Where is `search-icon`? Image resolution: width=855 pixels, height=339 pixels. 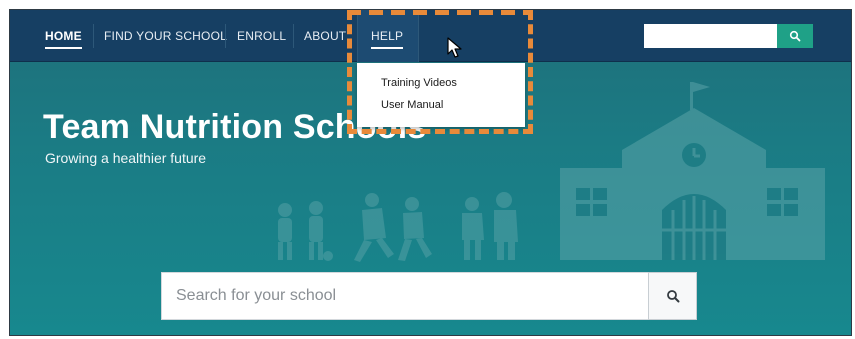 search-icon is located at coordinates (672, 296).